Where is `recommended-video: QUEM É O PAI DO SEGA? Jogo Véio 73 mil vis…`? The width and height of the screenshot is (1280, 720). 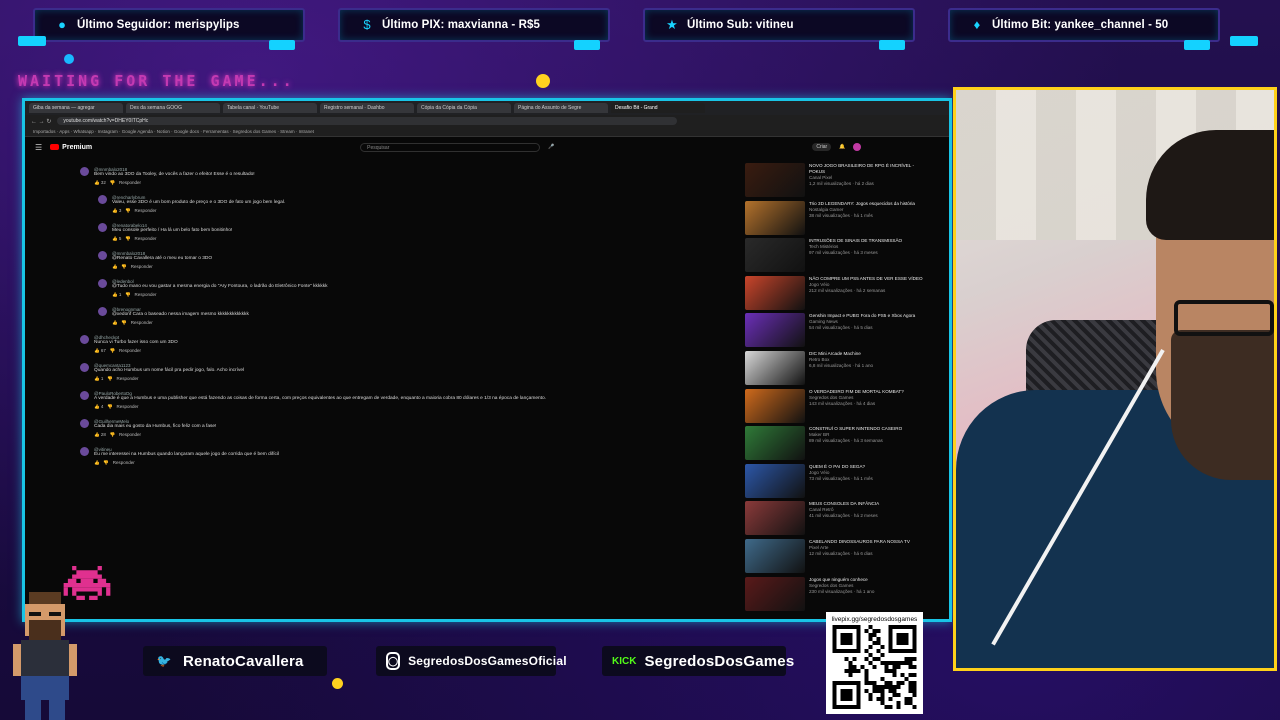 recommended-video: QUEM É O PAI DO SEGA? Jogo Véio 73 mil vis… is located at coordinates (835, 480).